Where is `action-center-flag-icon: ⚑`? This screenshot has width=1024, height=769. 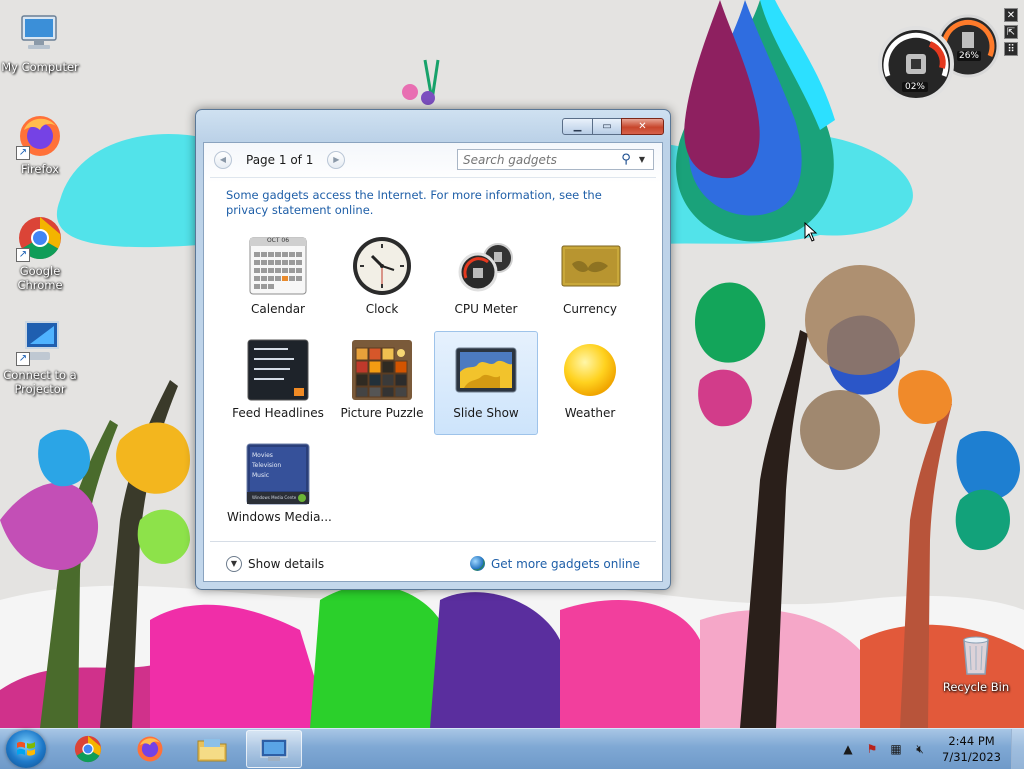 action-center-flag-icon: ⚑ is located at coordinates (872, 749).